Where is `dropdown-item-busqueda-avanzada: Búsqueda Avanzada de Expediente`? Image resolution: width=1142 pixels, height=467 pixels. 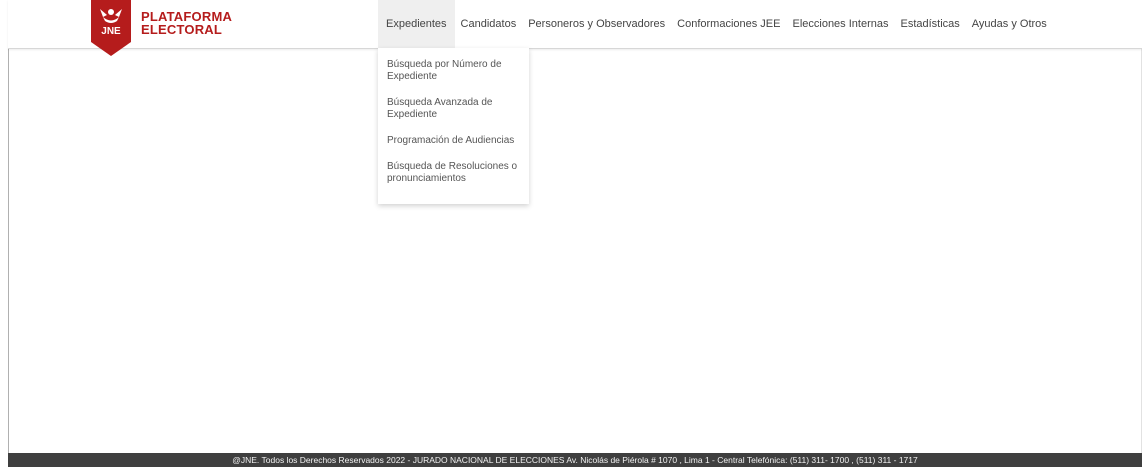 dropdown-item-busqueda-avanzada: Búsqueda Avanzada de Expediente is located at coordinates (453, 112).